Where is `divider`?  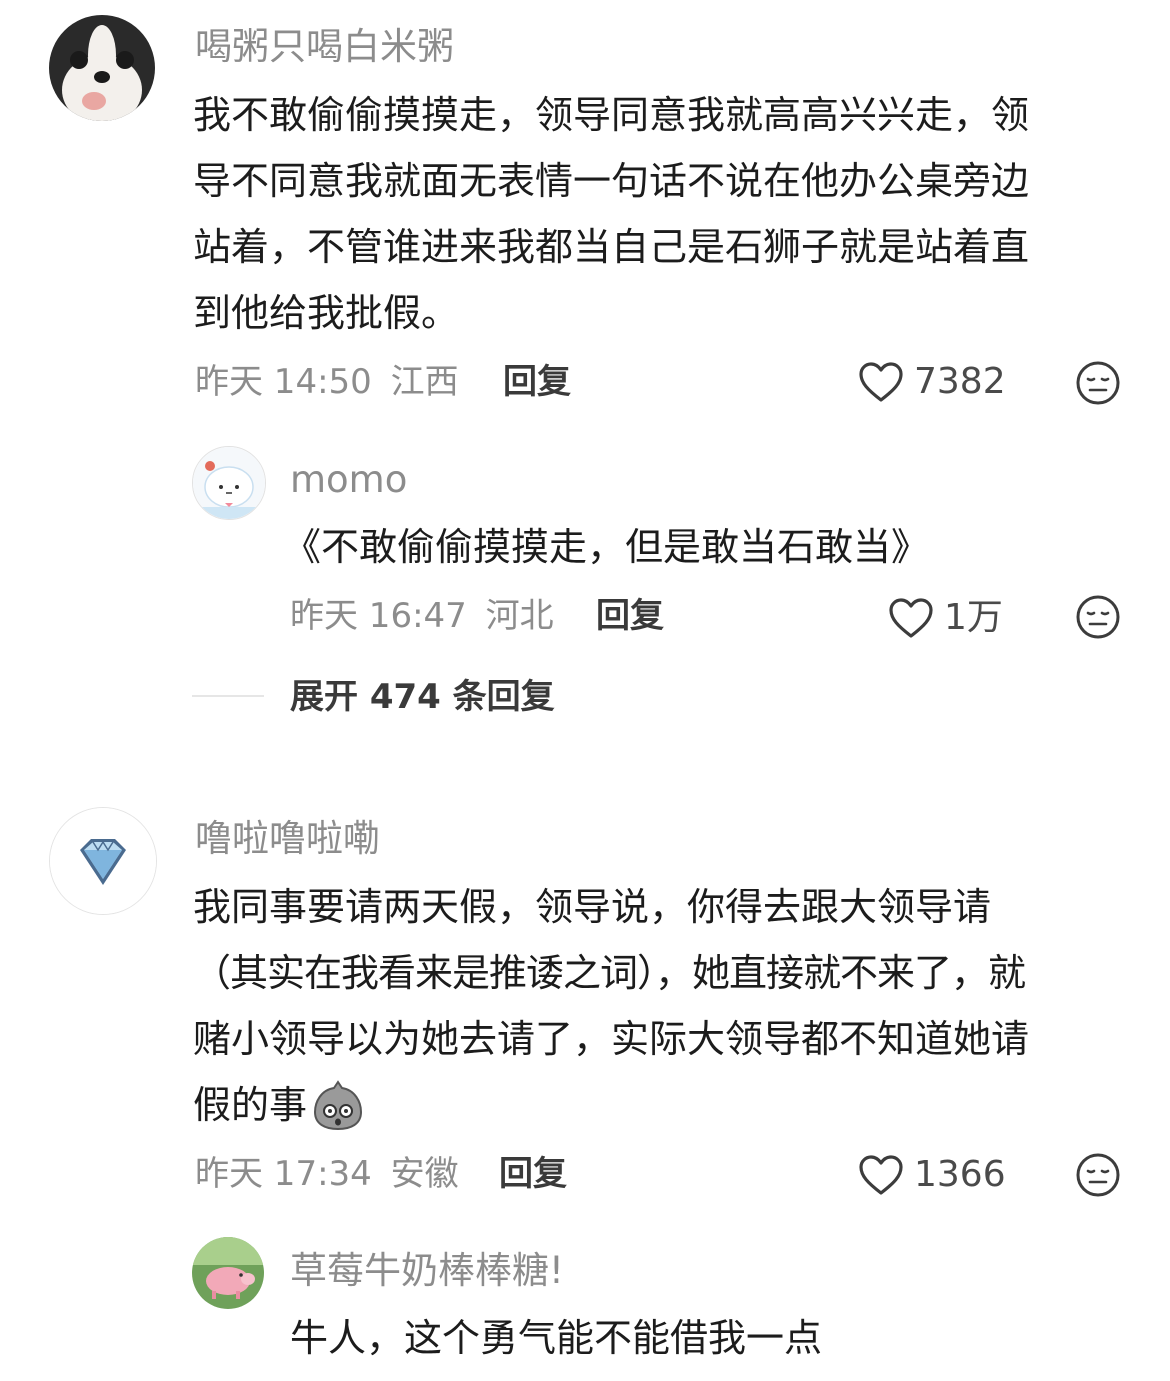 divider is located at coordinates (228, 696).